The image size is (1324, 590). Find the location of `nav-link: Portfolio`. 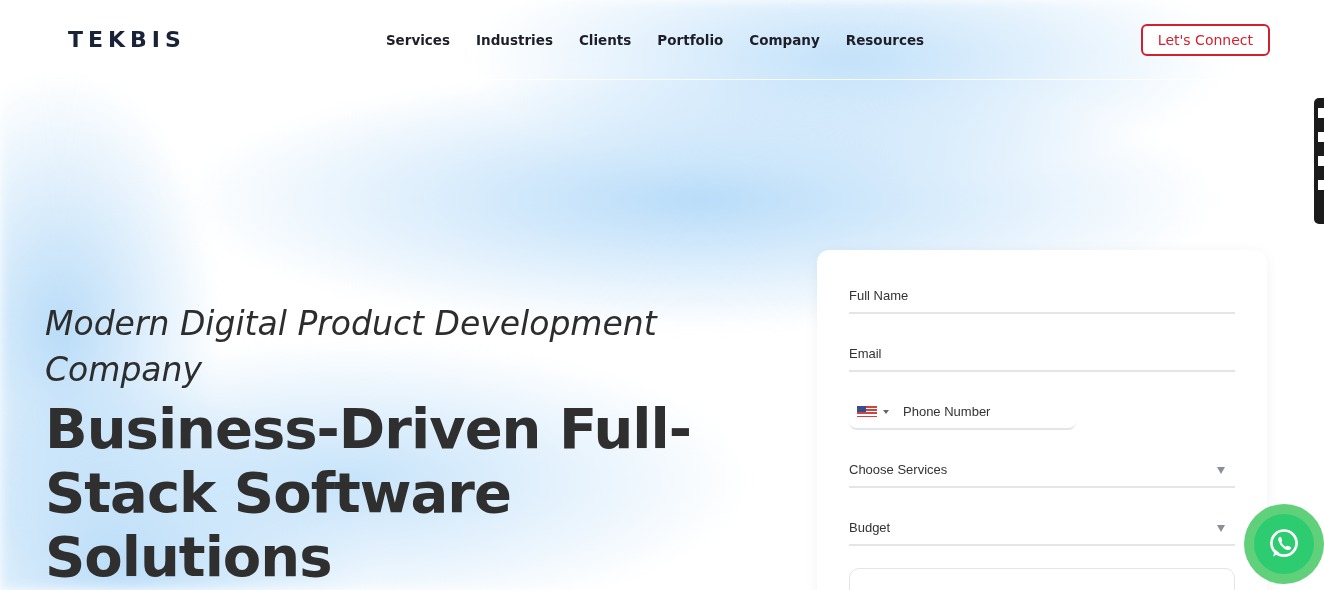

nav-link: Portfolio is located at coordinates (690, 39).